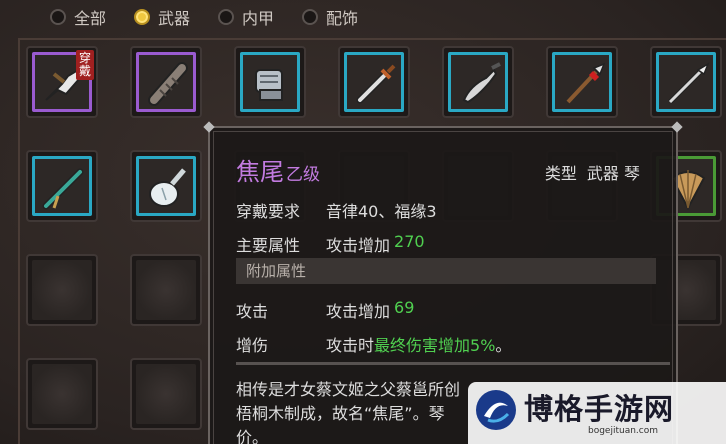 The image size is (726, 444). I want to click on equipped-badge: 穿戴, so click(85, 65).